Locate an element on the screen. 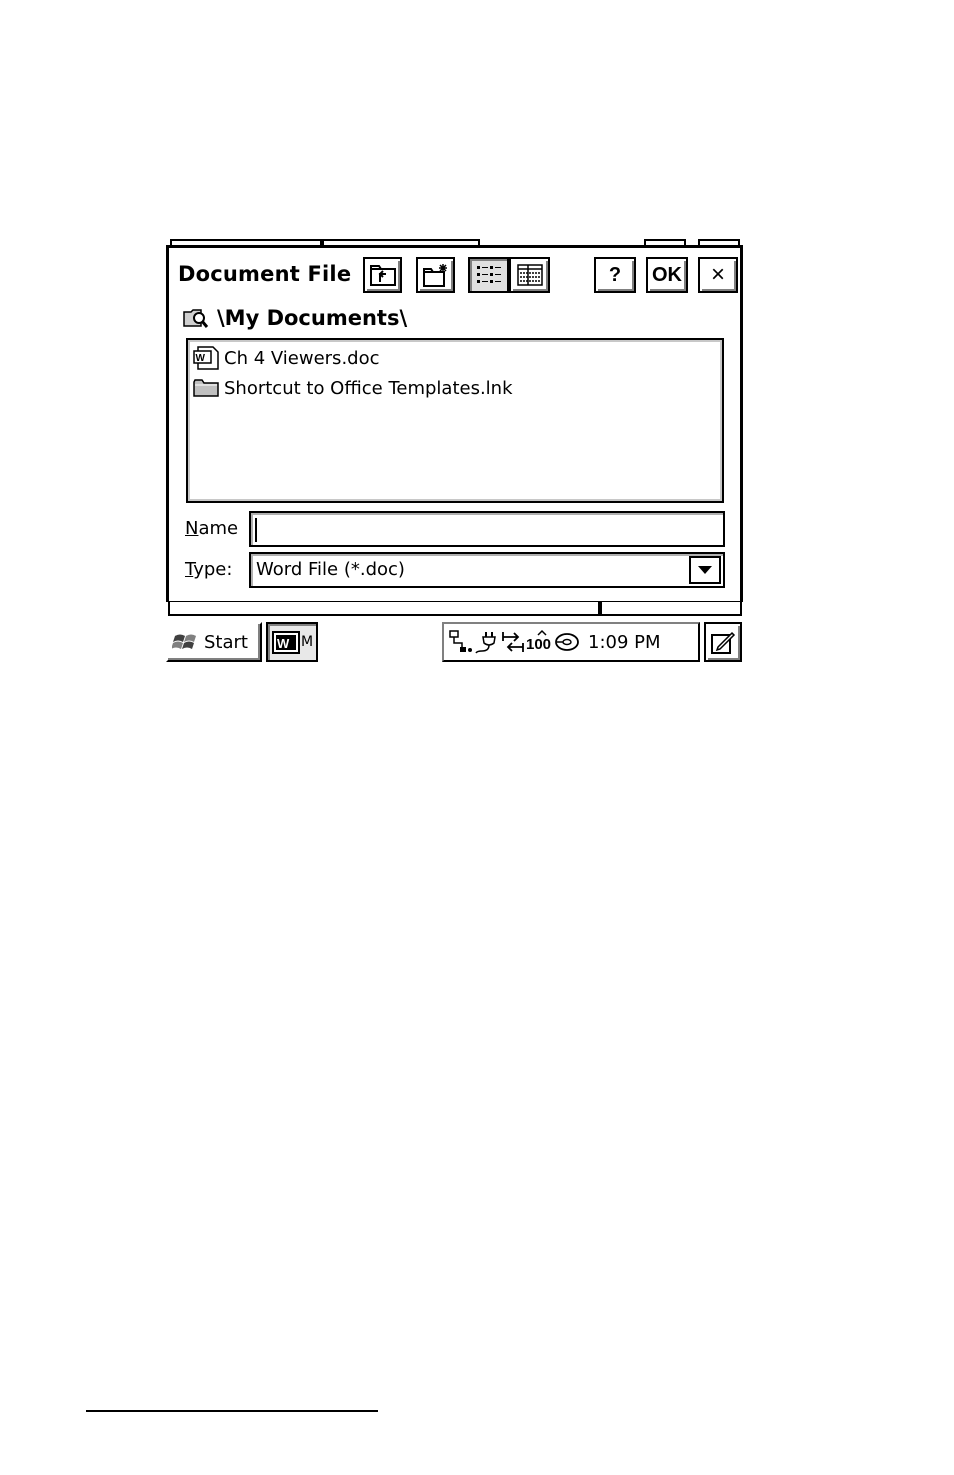  current-path: \My Documents\ is located at coordinates (295, 318).